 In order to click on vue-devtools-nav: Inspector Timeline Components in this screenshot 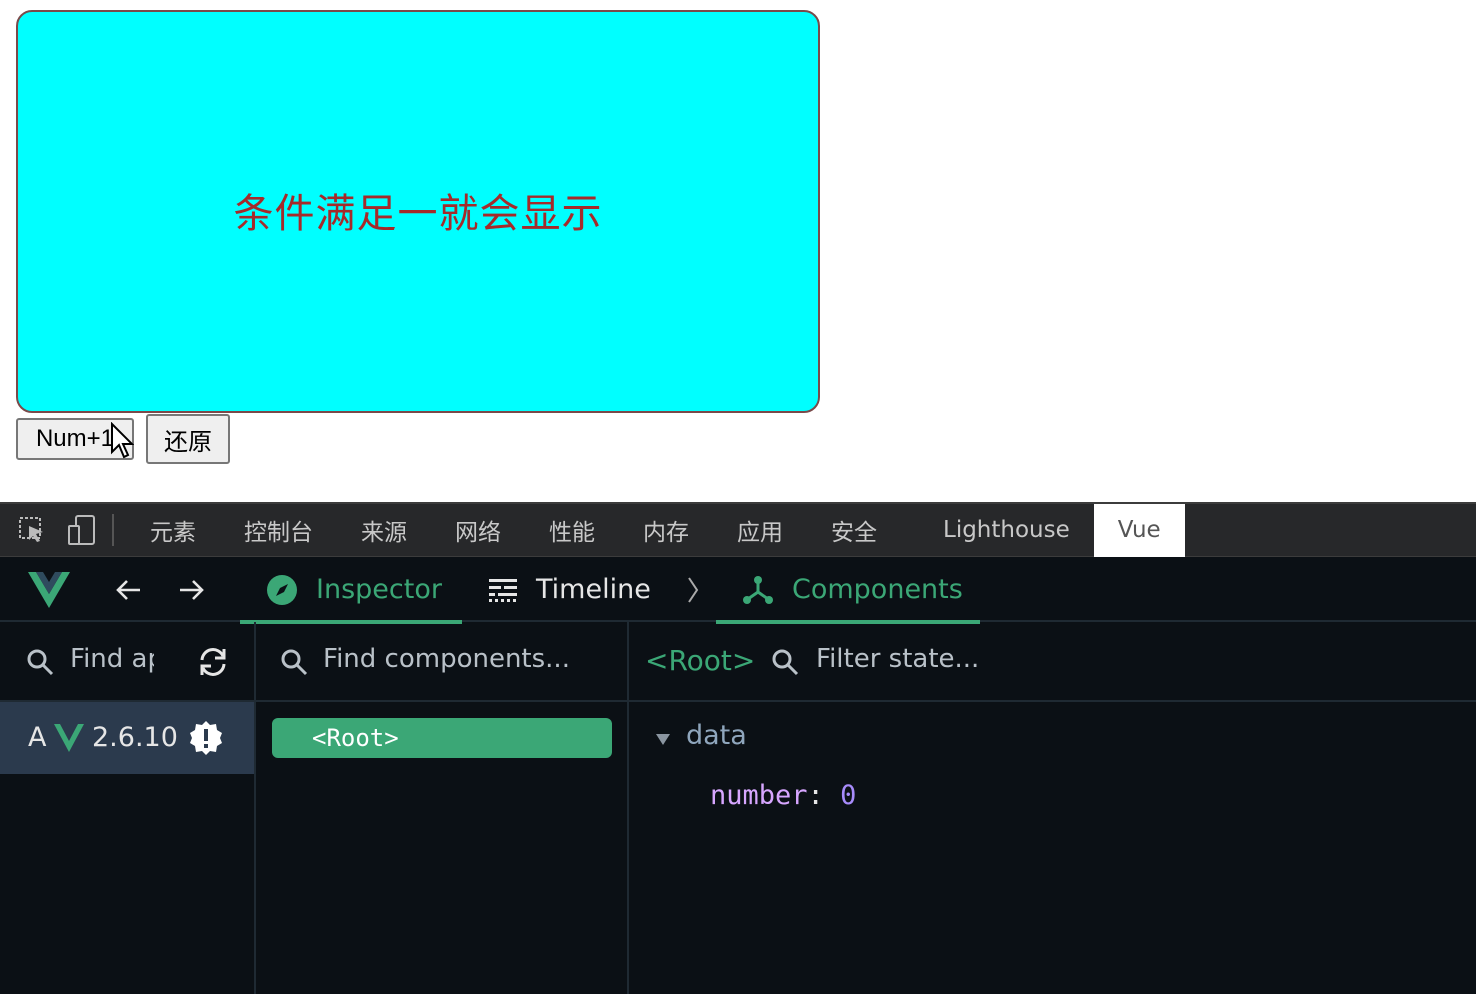, I will do `click(738, 590)`.